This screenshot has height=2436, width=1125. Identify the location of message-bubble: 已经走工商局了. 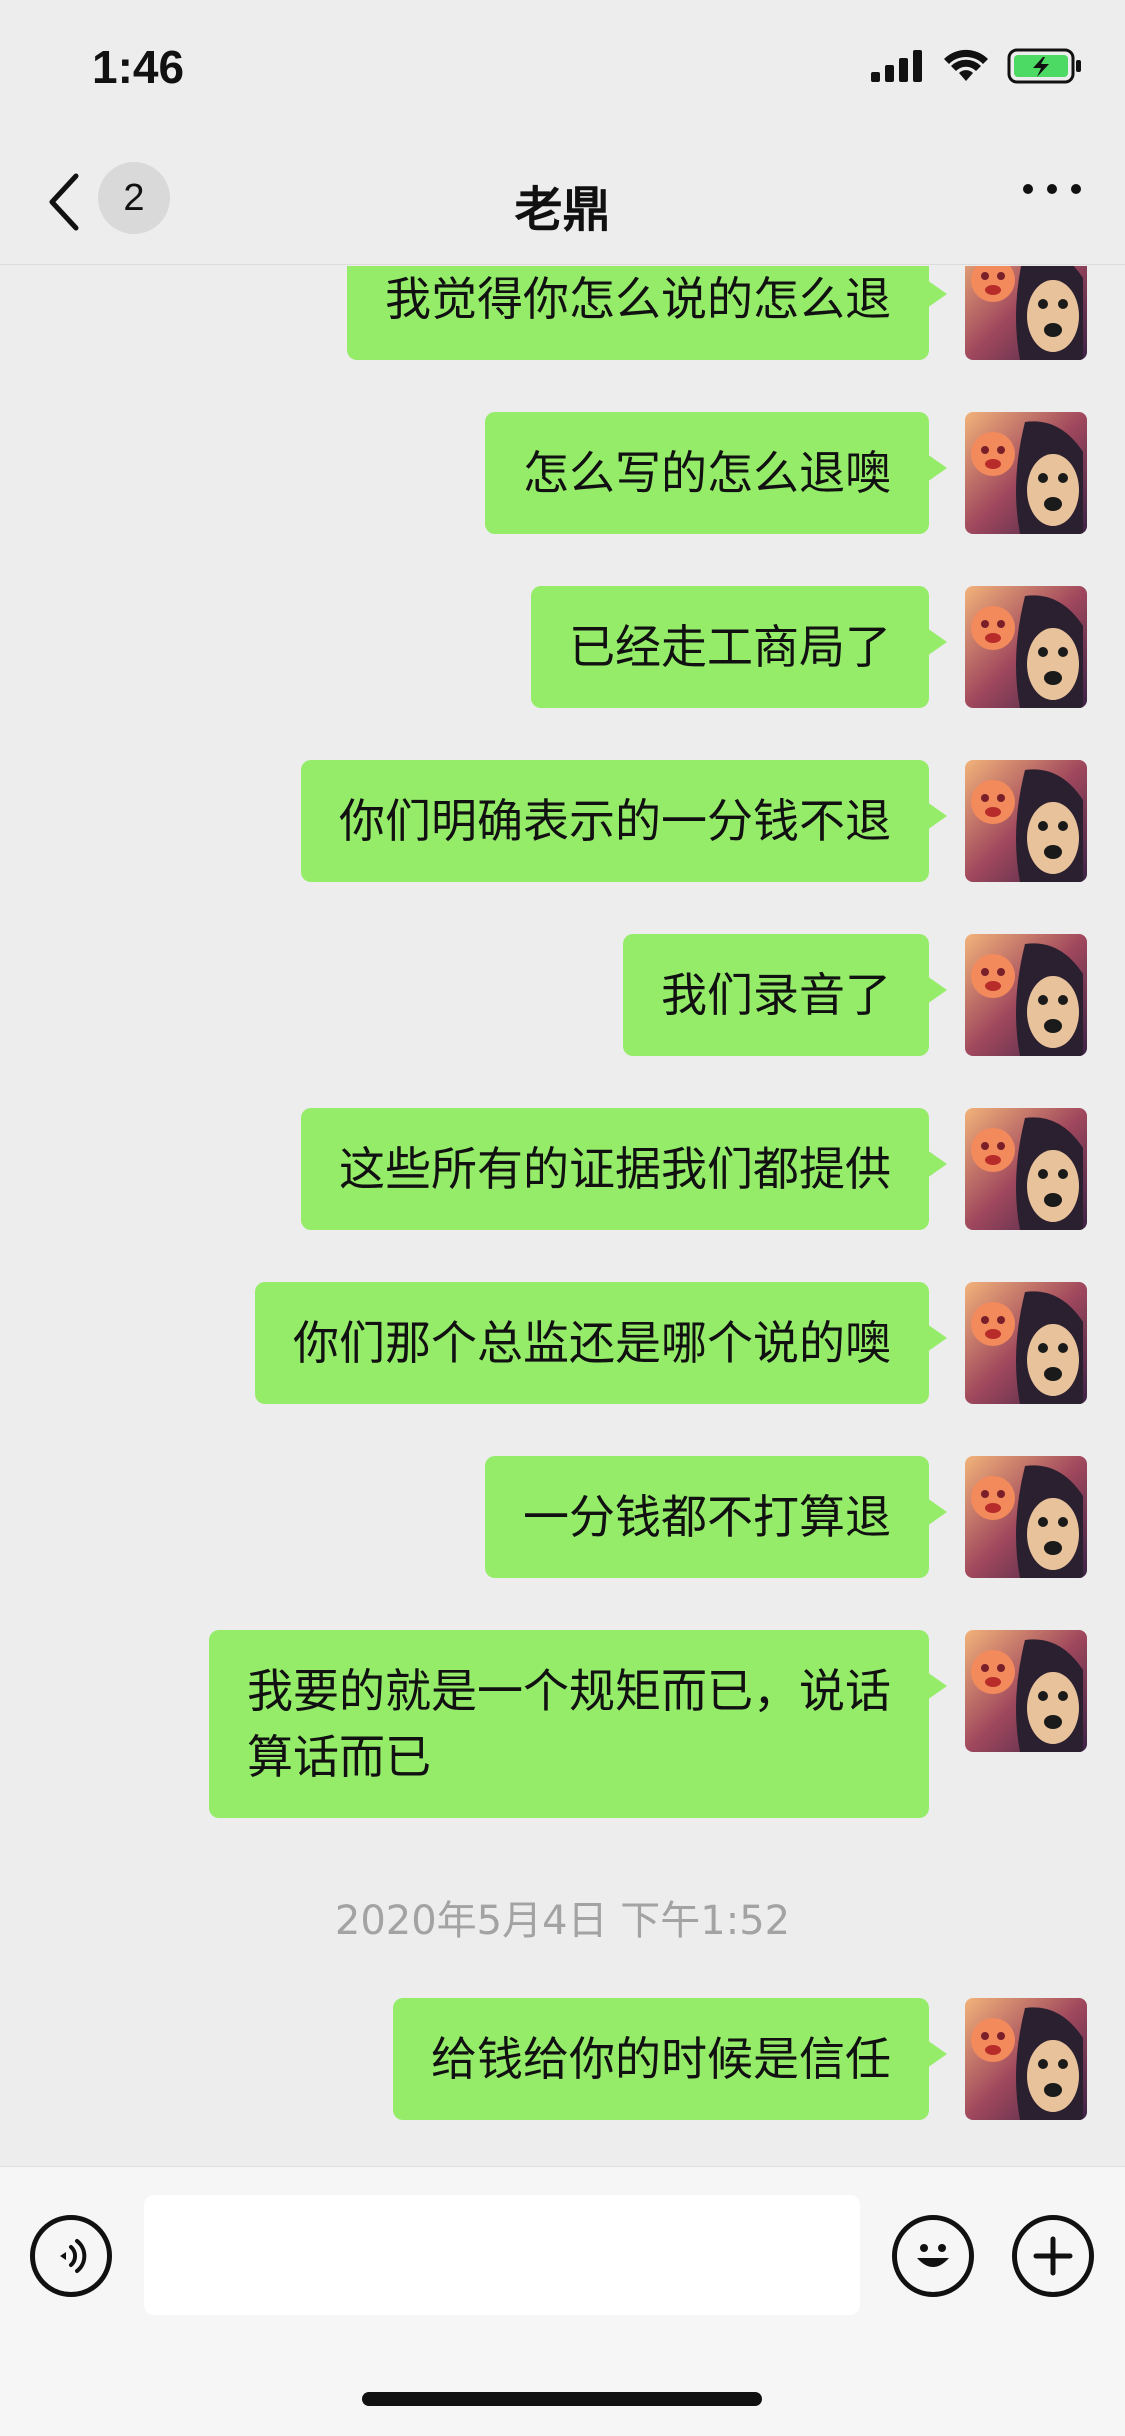
(739, 647).